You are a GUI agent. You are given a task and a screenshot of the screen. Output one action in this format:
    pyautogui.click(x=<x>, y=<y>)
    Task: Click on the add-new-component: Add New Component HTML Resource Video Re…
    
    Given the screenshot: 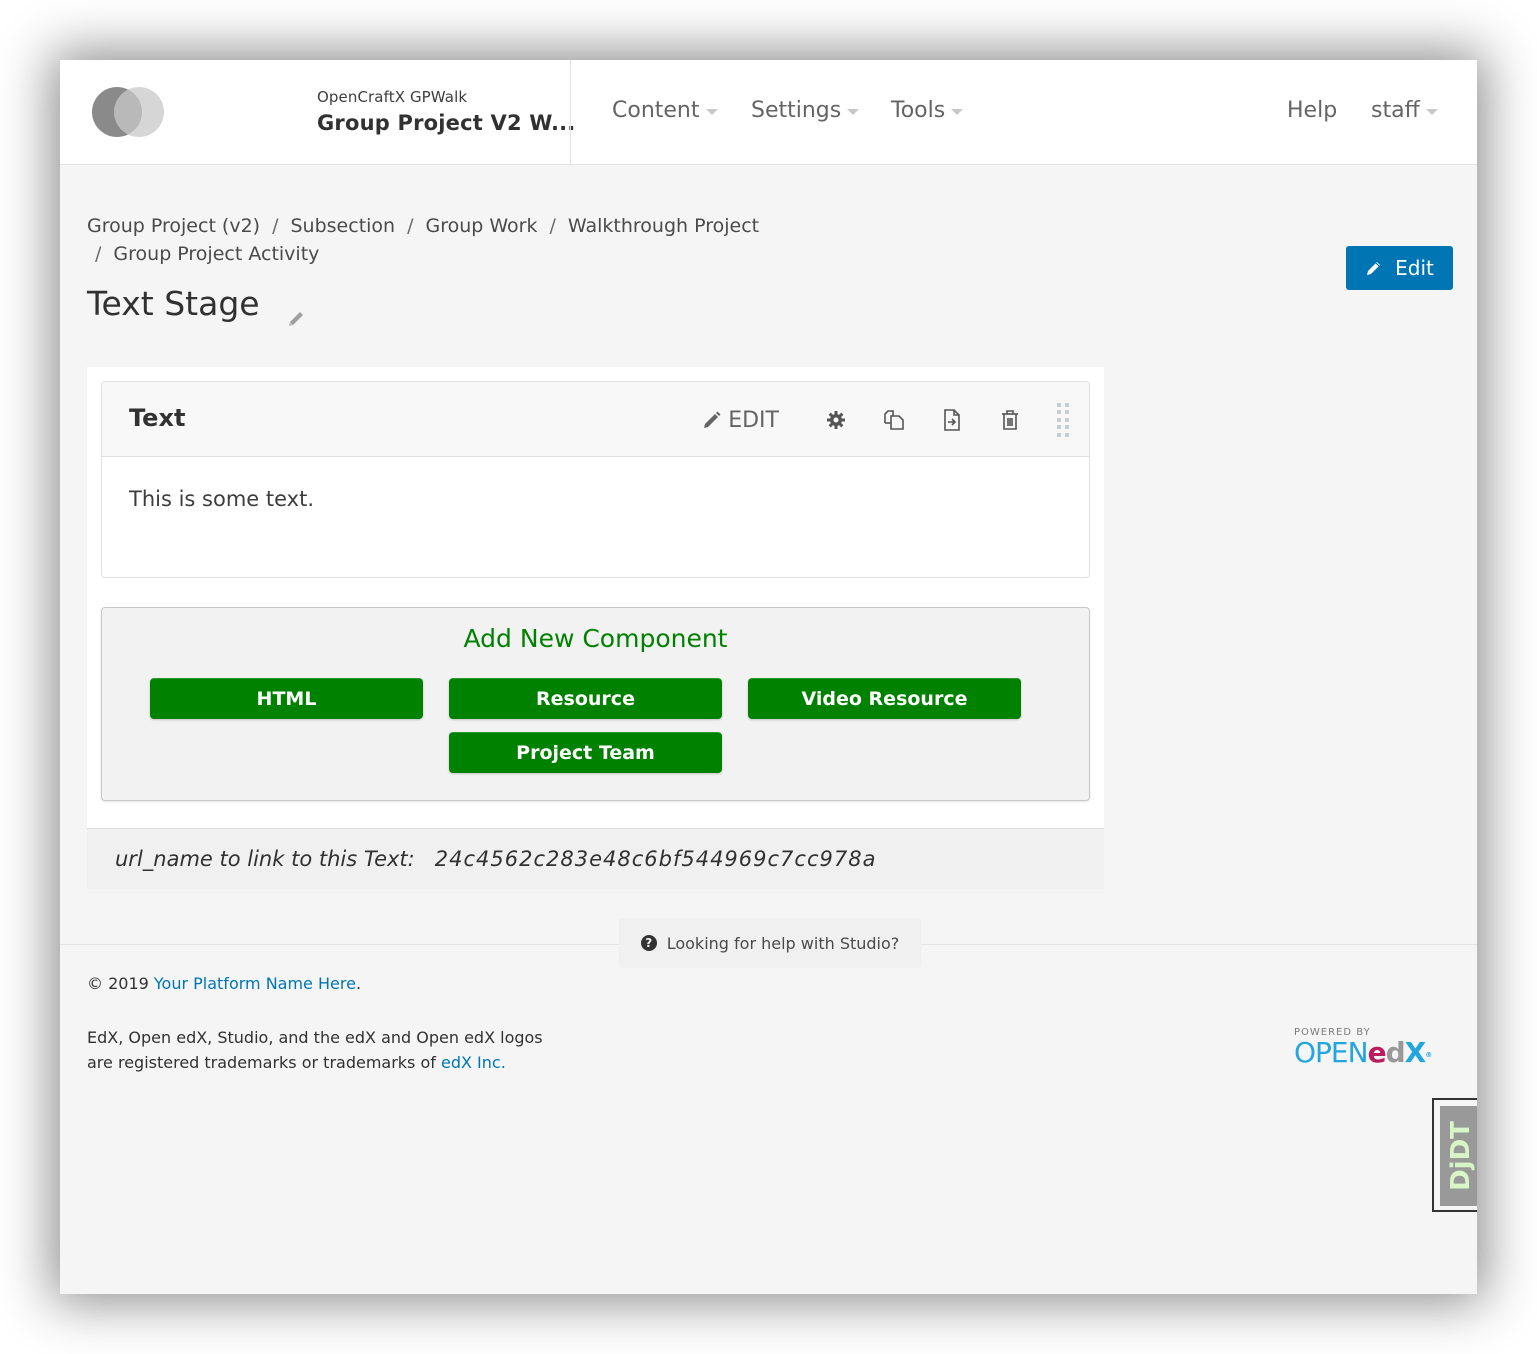 What is the action you would take?
    pyautogui.click(x=595, y=704)
    